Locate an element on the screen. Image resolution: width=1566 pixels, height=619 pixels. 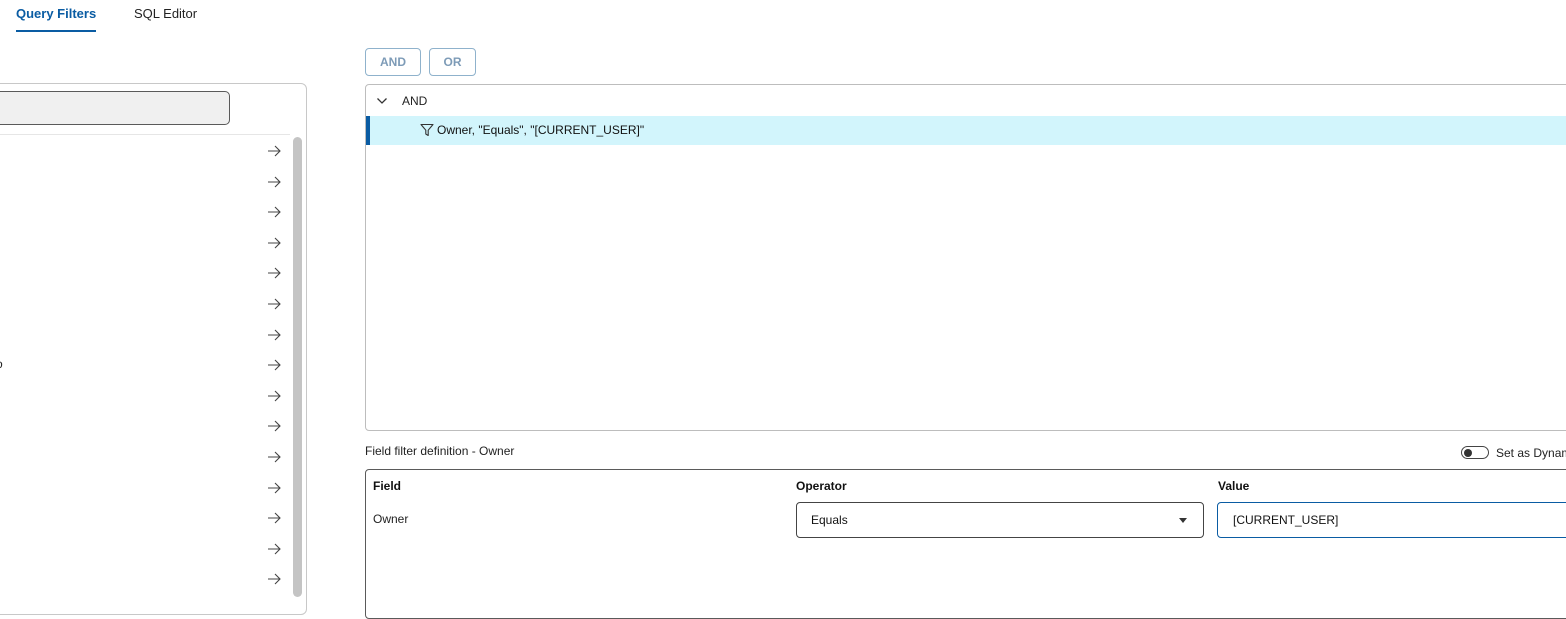
column-header-field: Field is located at coordinates (387, 486).